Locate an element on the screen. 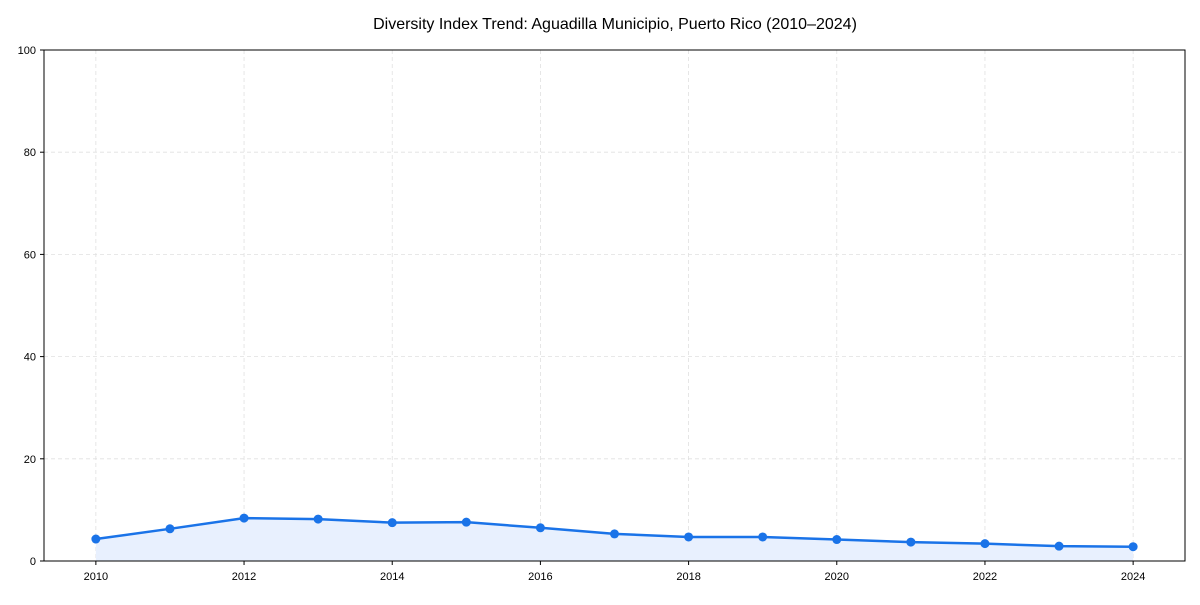 The height and width of the screenshot is (605, 1200). y-tick-label: 0 is located at coordinates (33, 562).